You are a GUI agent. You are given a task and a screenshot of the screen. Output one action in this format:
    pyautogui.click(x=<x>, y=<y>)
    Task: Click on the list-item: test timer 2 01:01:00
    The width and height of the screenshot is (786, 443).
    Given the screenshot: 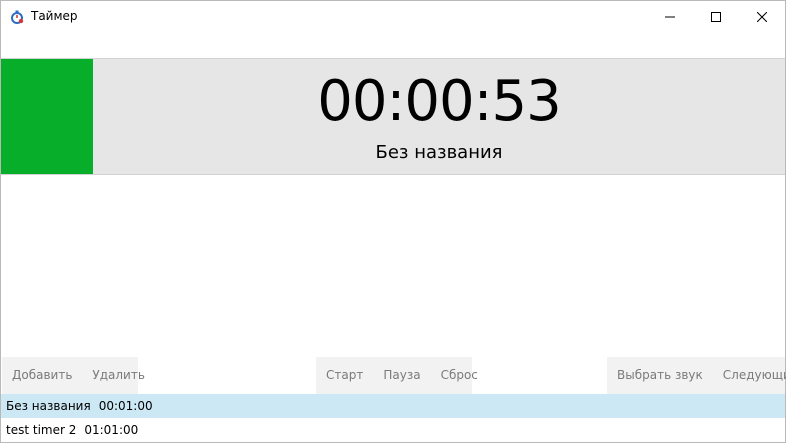 What is the action you would take?
    pyautogui.click(x=393, y=430)
    